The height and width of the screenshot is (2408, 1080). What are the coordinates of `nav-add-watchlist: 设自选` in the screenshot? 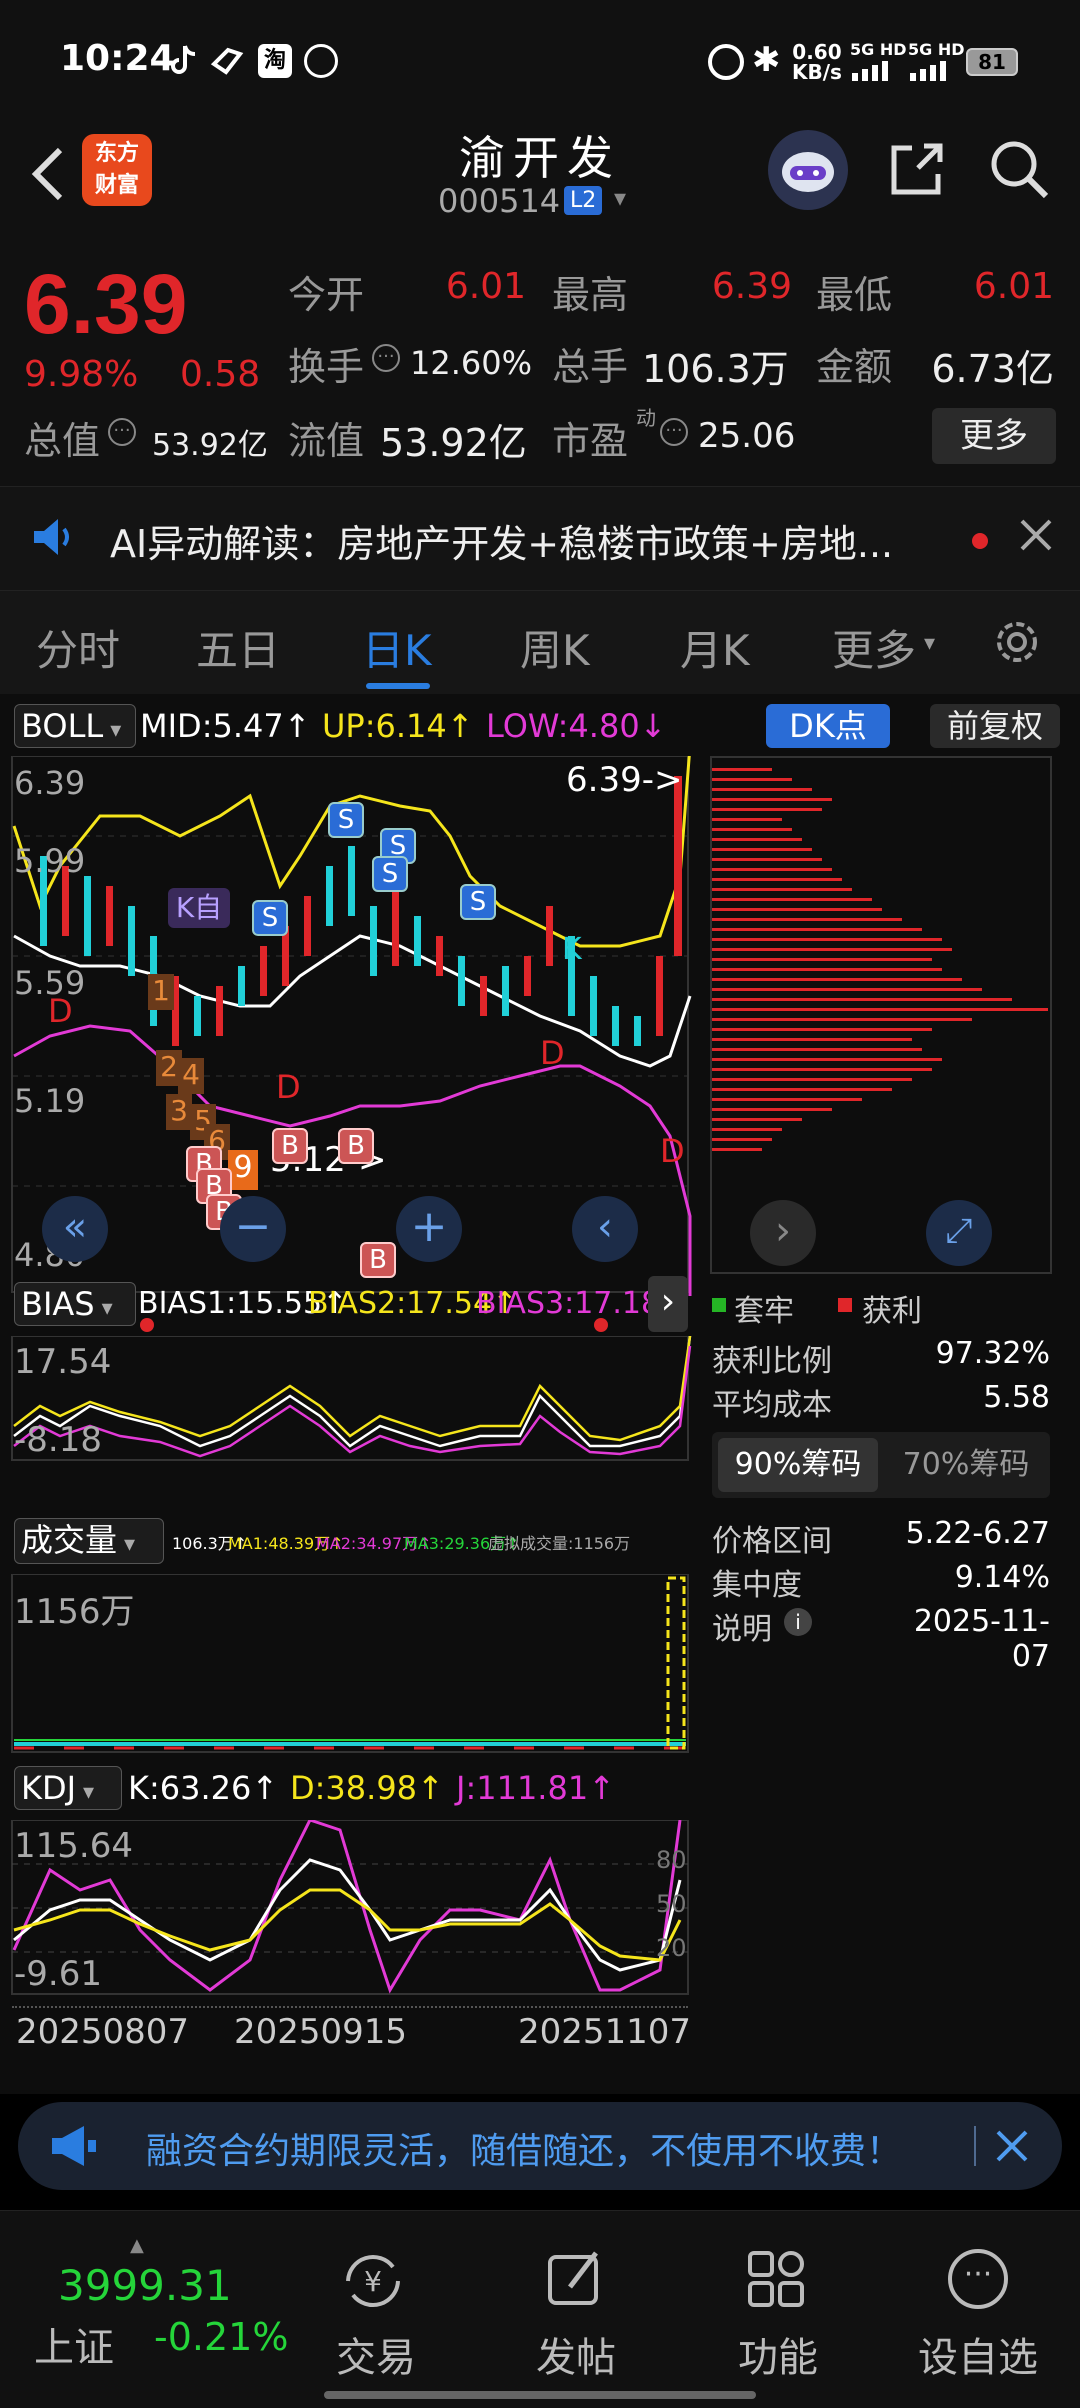 It's located at (978, 2354).